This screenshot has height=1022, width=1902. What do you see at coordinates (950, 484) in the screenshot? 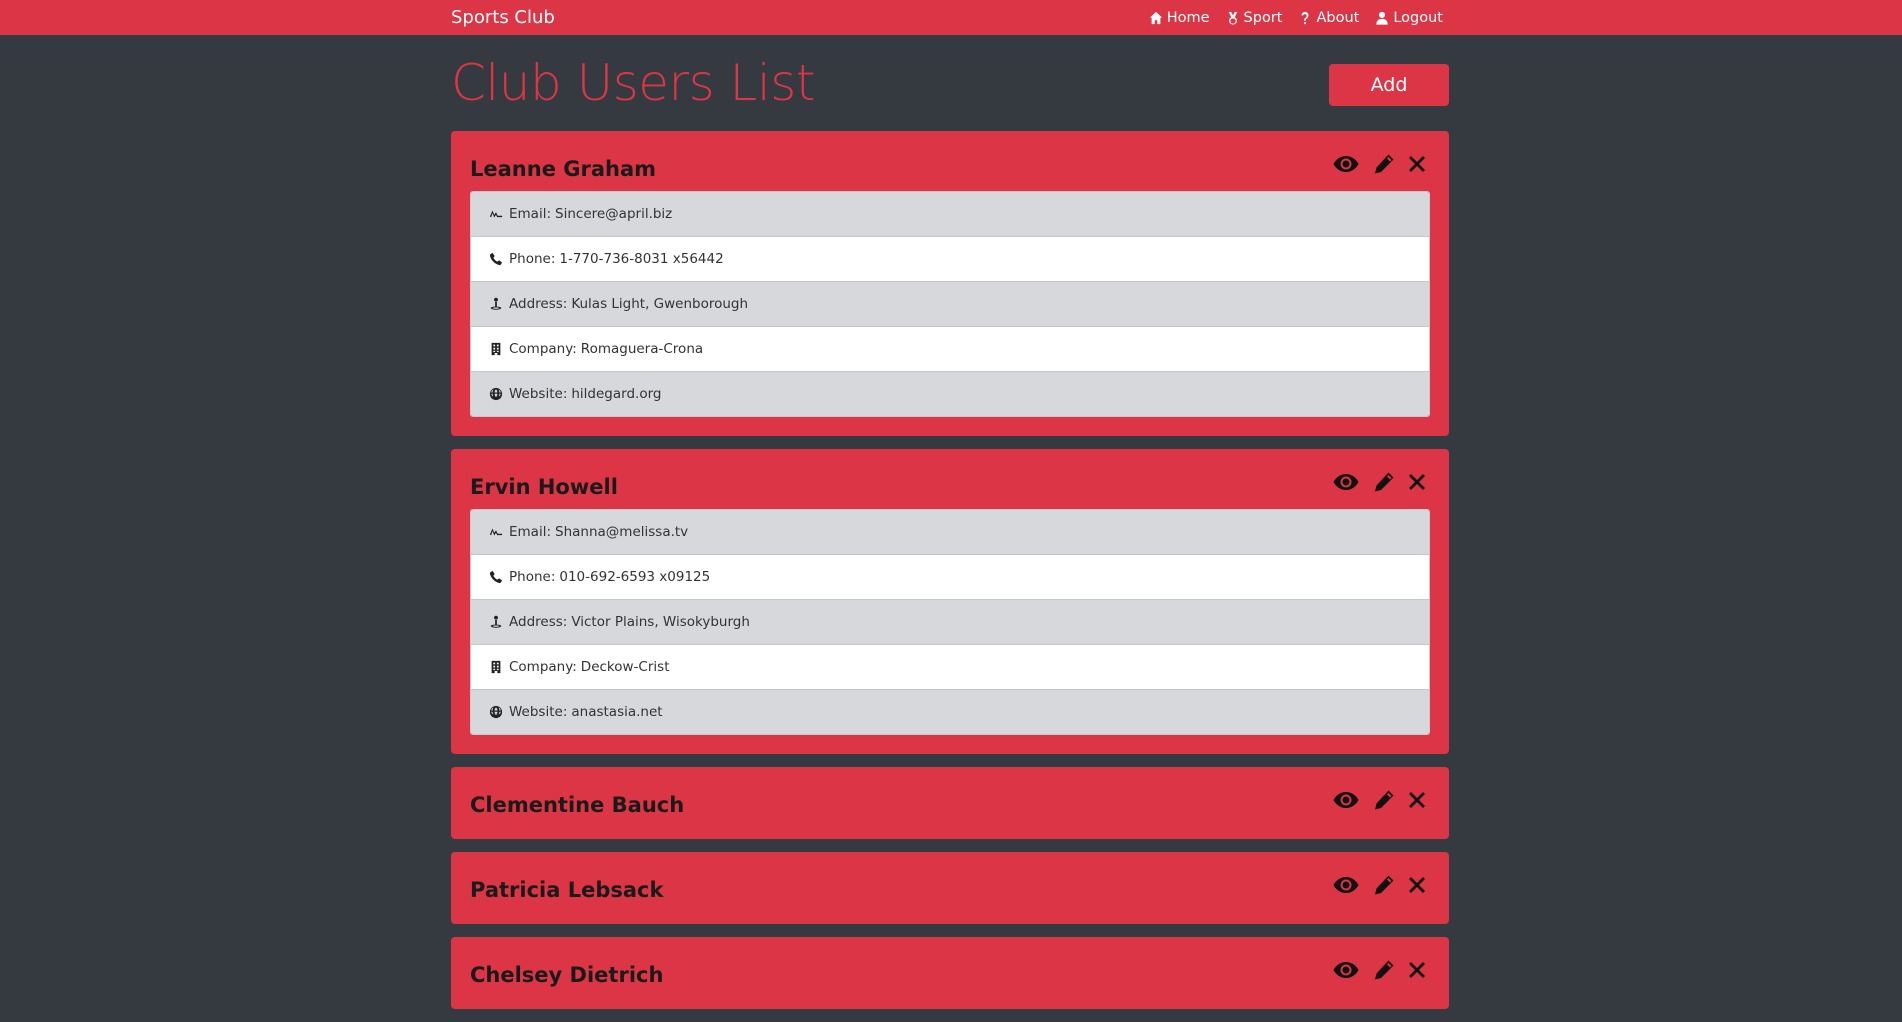
I see `card-header: Ervin Howell` at bounding box center [950, 484].